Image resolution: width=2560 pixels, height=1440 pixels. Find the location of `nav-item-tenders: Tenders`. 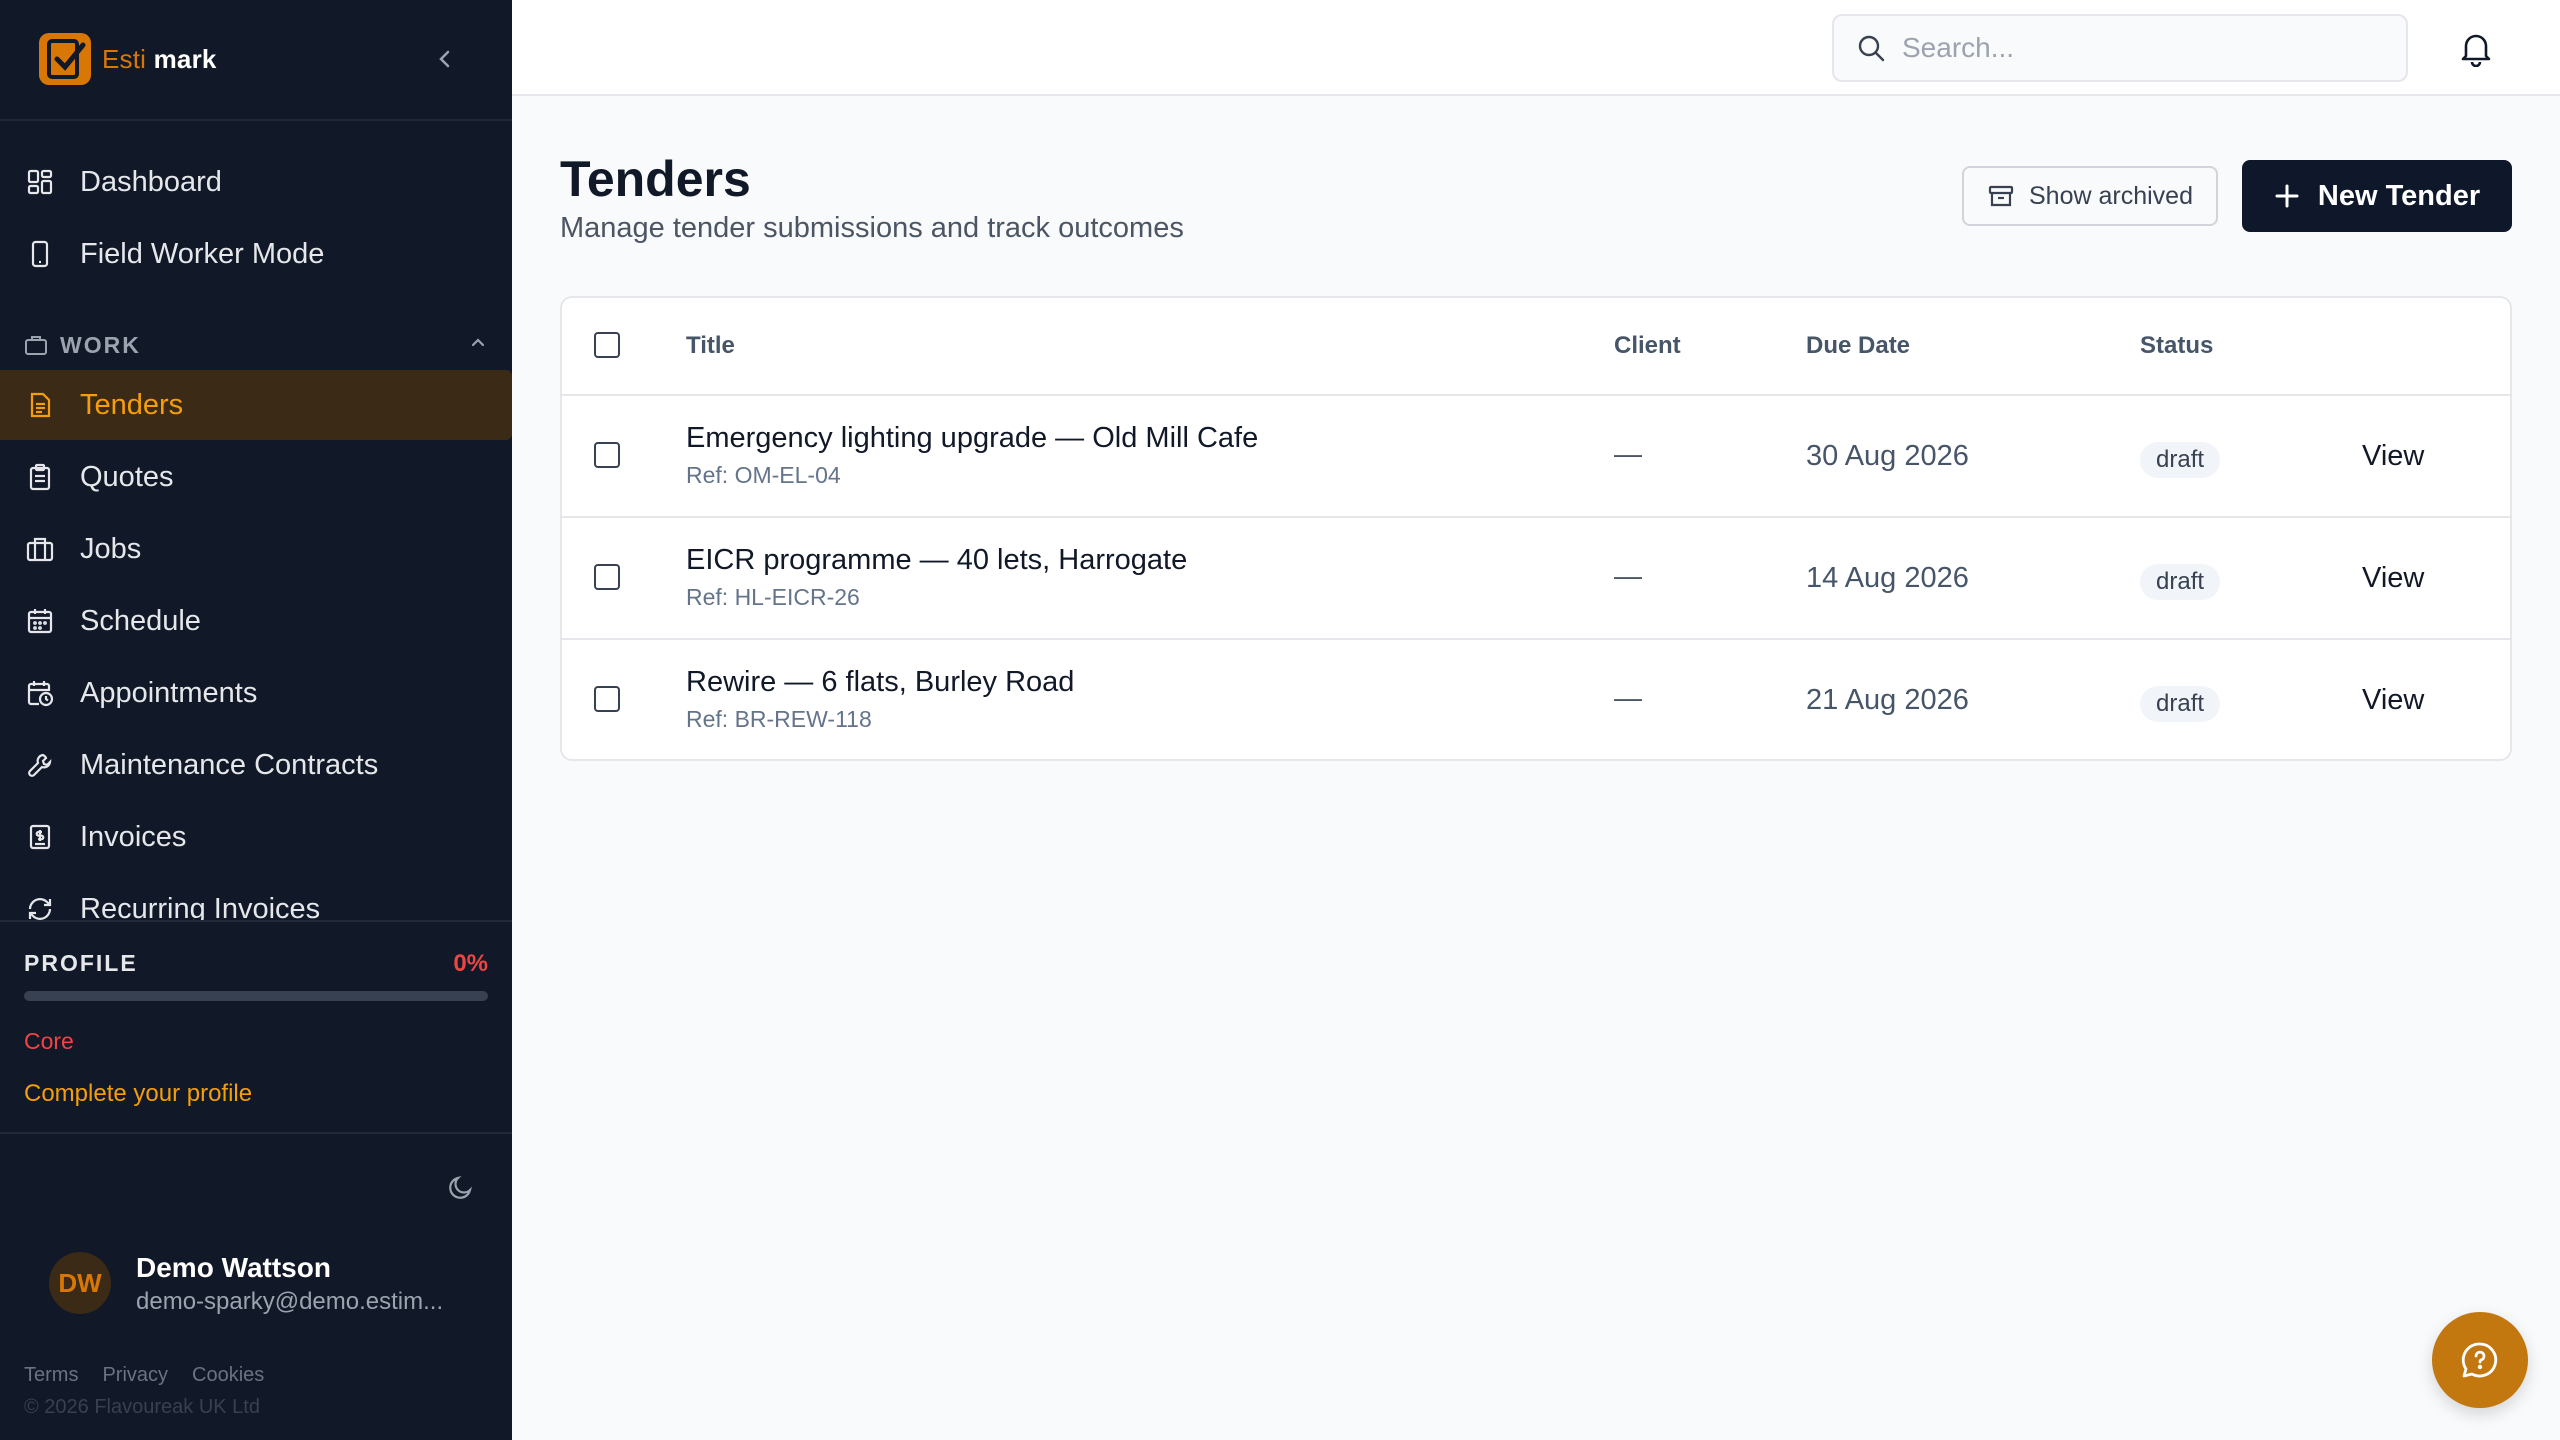

nav-item-tenders: Tenders is located at coordinates (256, 405).